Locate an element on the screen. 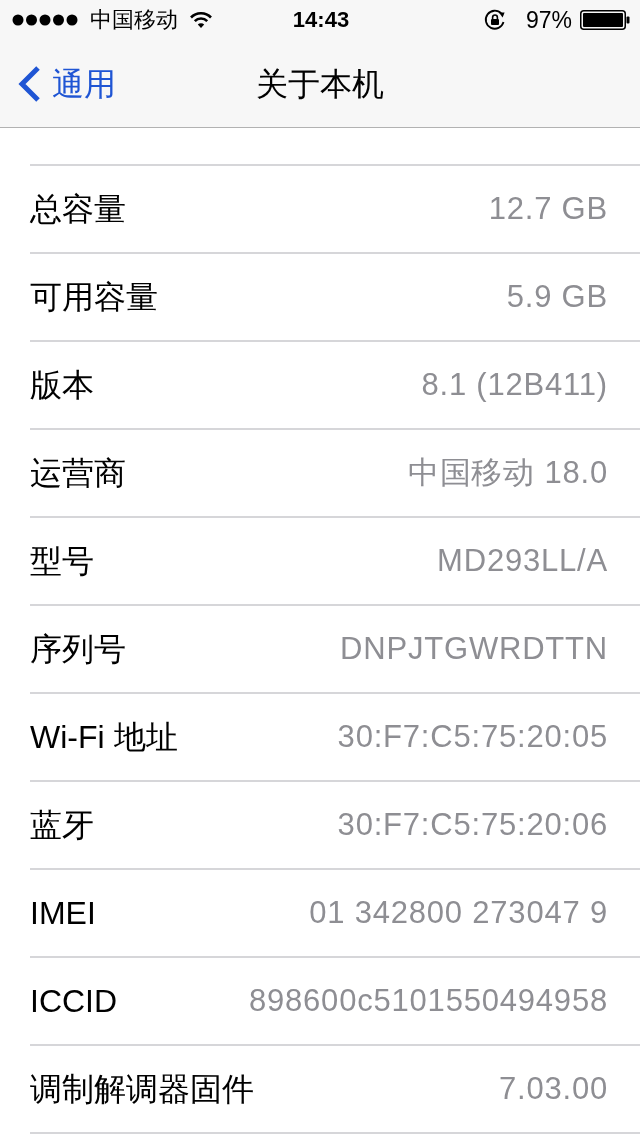  row-value: 898600c5101550494958 is located at coordinates (428, 1001).